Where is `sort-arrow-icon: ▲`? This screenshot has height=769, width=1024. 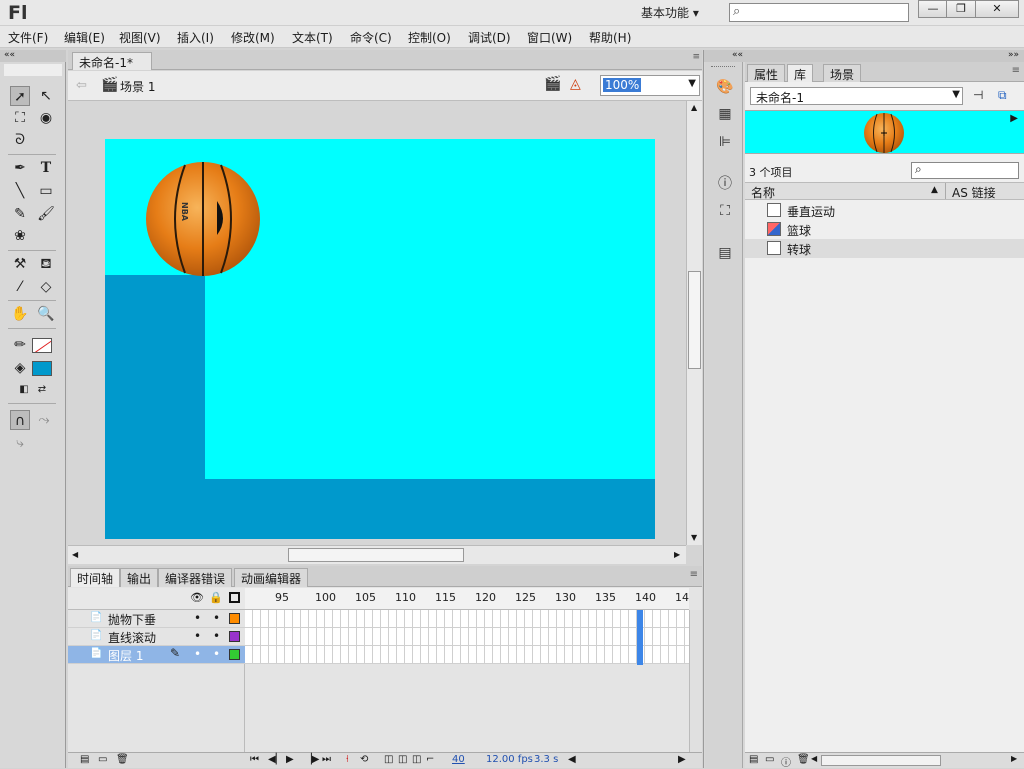
sort-arrow-icon: ▲ is located at coordinates (934, 190).